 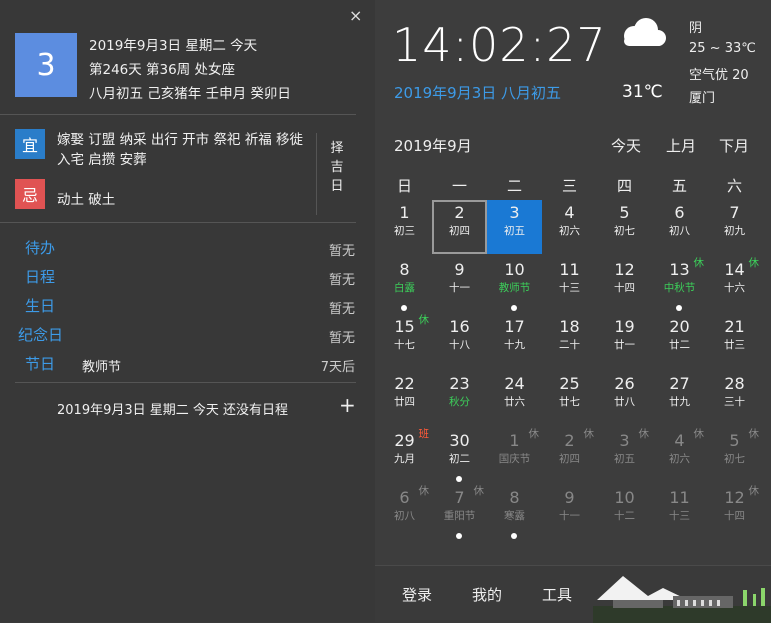 I want to click on calendar-day: 26 廿八, so click(x=624, y=398).